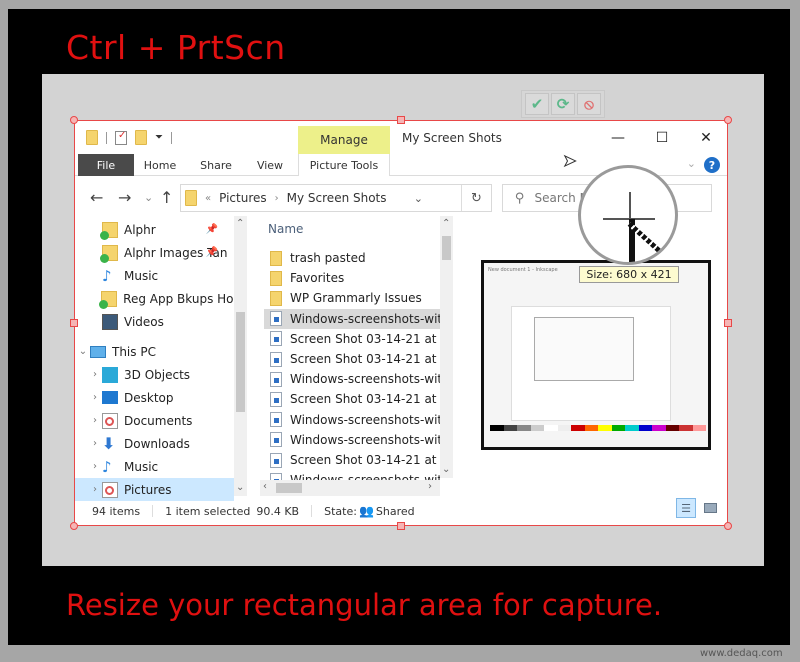 Image resolution: width=800 pixels, height=662 pixels. I want to click on file-row: Screen Shot 03-14-21 at 02.15, so click(352, 339).